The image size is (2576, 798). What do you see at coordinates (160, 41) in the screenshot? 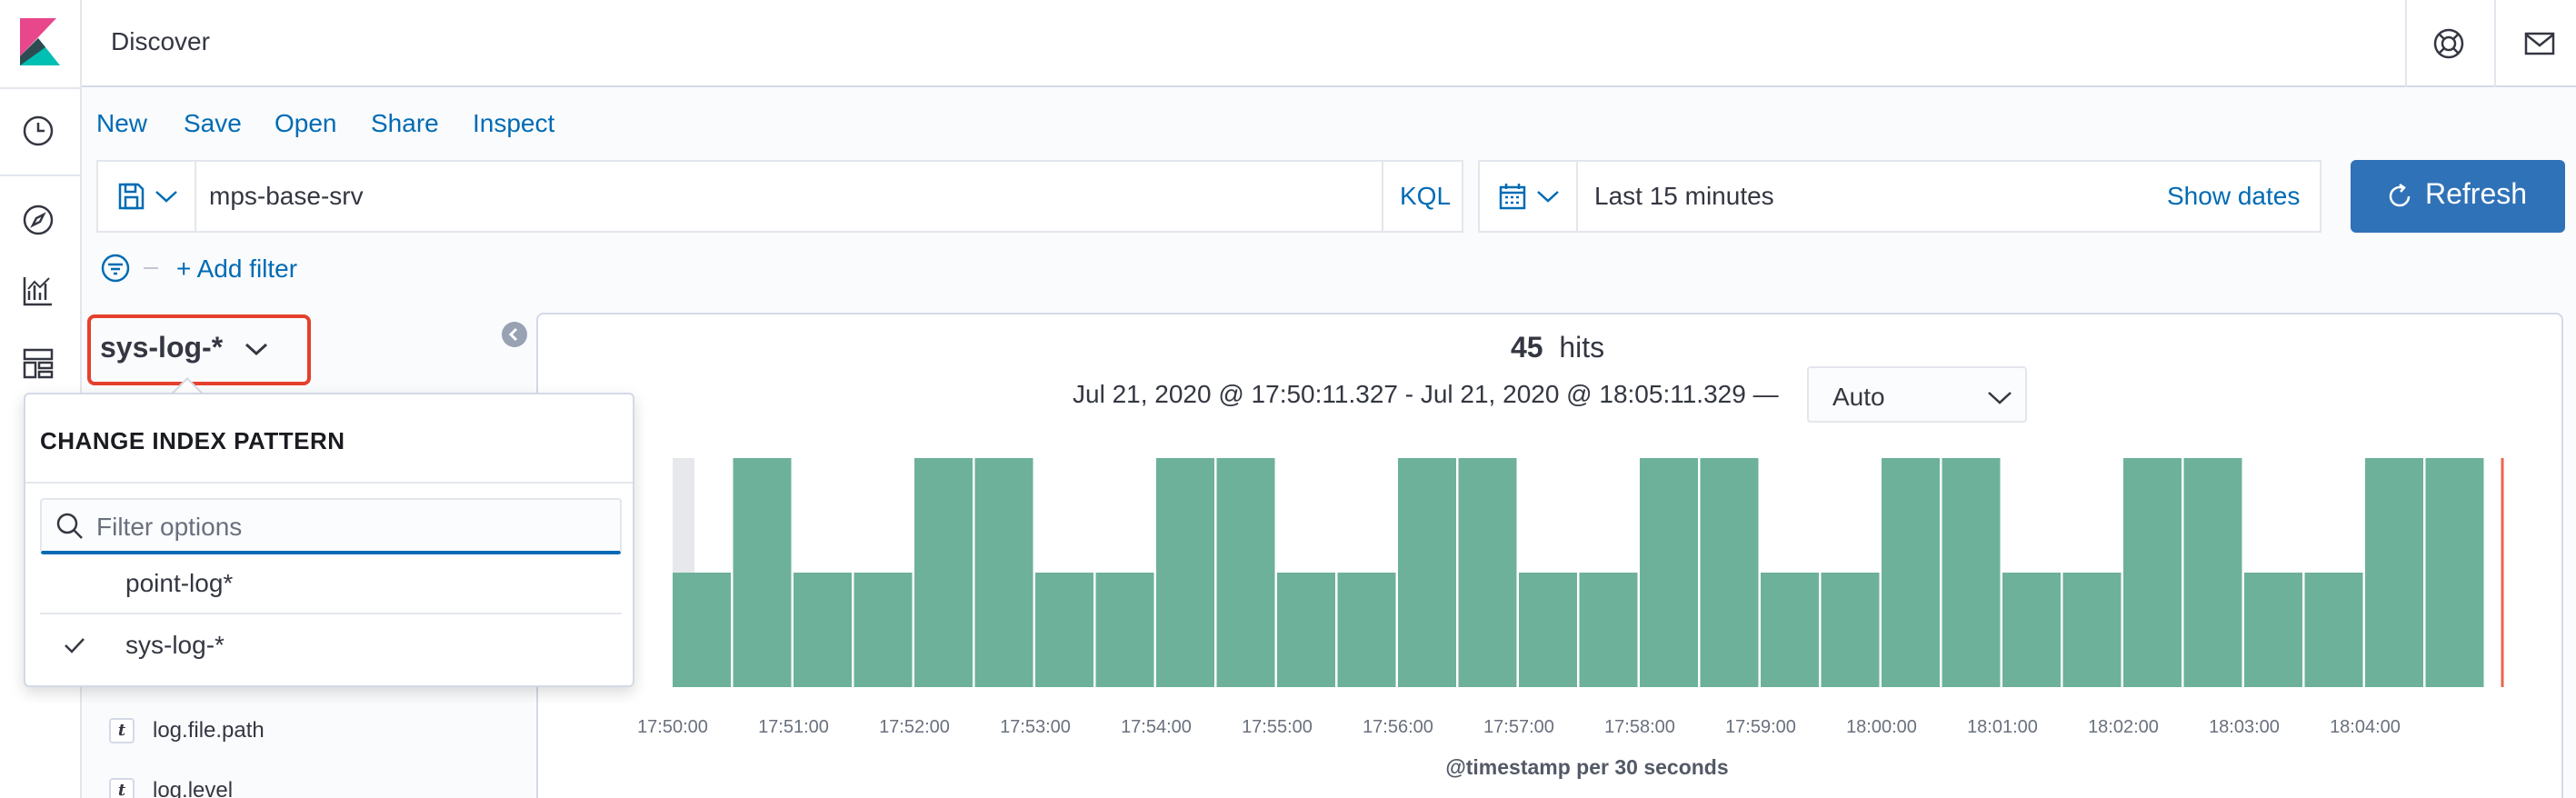
I see `page-title: Discover` at bounding box center [160, 41].